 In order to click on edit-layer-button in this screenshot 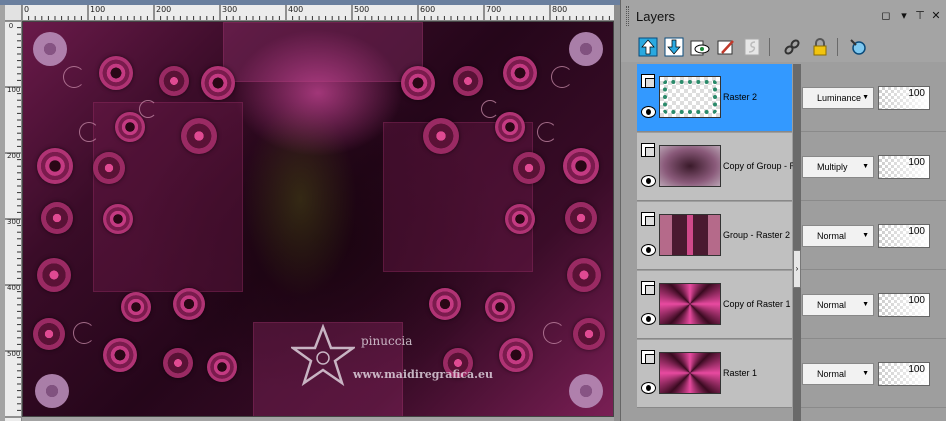, I will do `click(726, 47)`.